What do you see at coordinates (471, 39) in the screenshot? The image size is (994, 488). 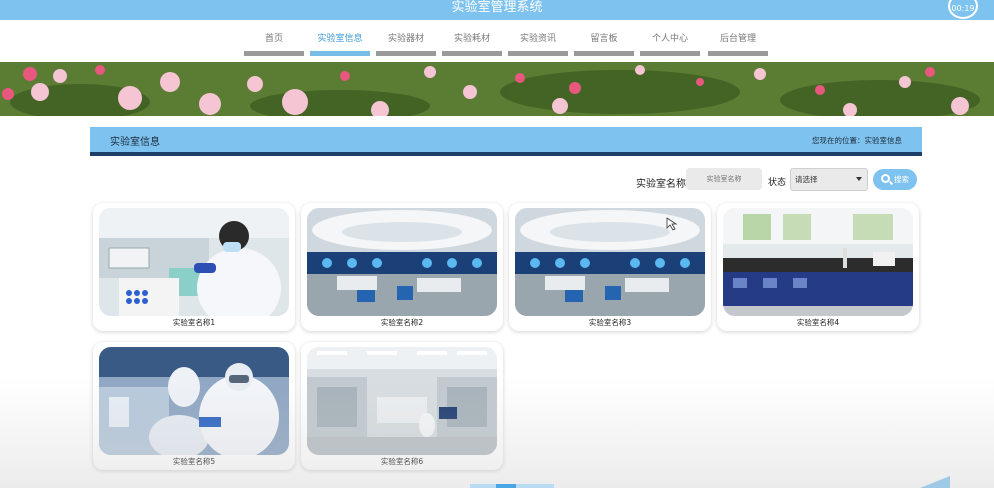 I see `nav-item-label: 实验耗材` at bounding box center [471, 39].